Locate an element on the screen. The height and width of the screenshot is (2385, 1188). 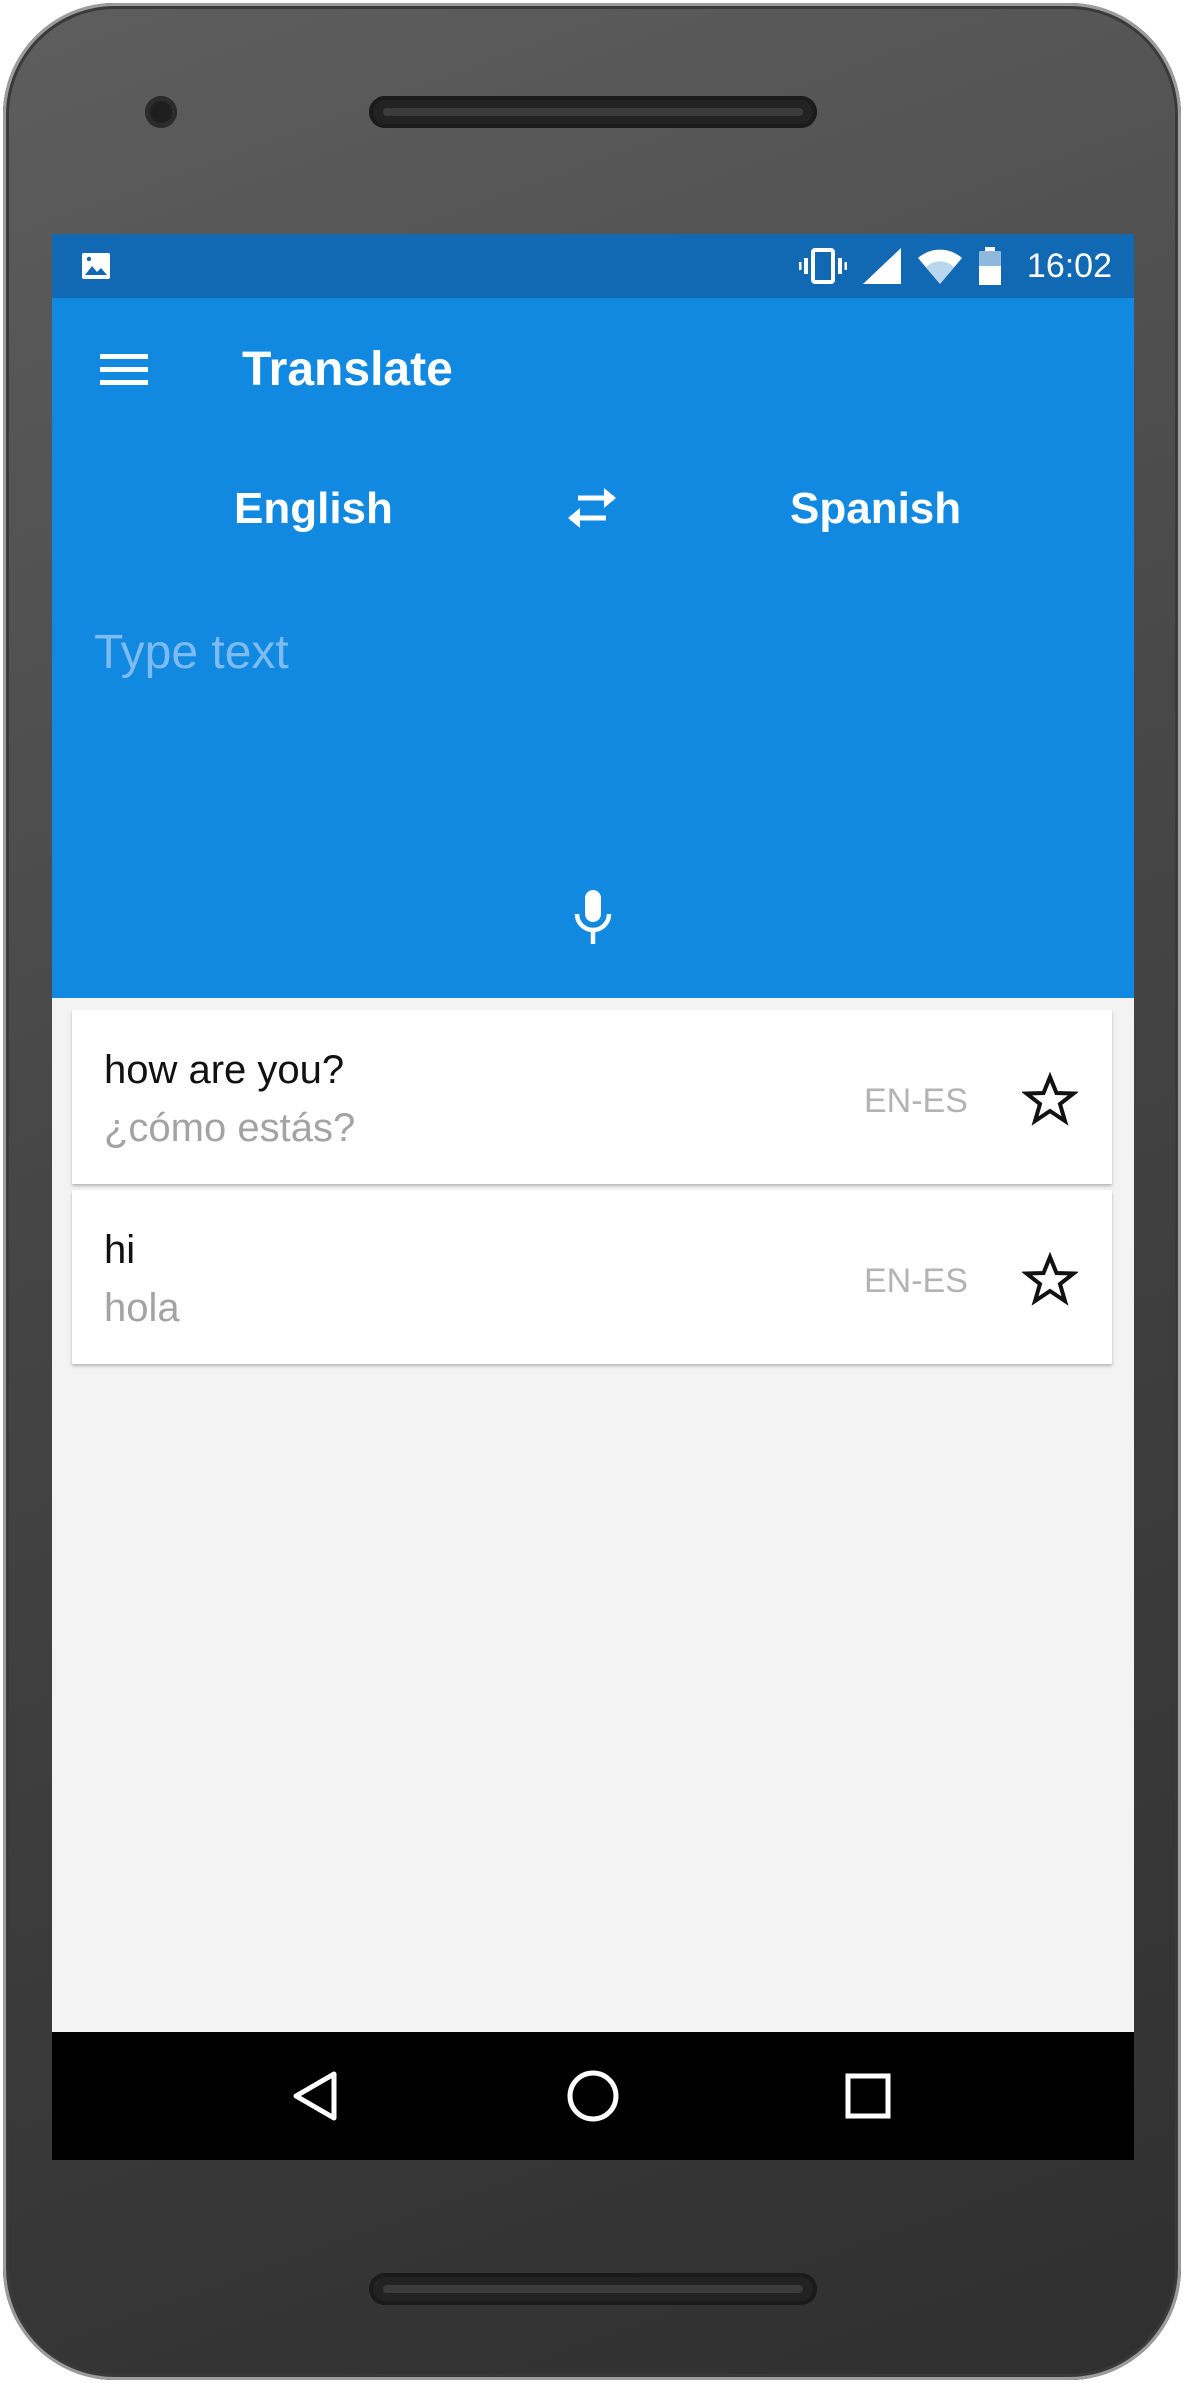
translated-text: ¿cómo estás? is located at coordinates (230, 1128).